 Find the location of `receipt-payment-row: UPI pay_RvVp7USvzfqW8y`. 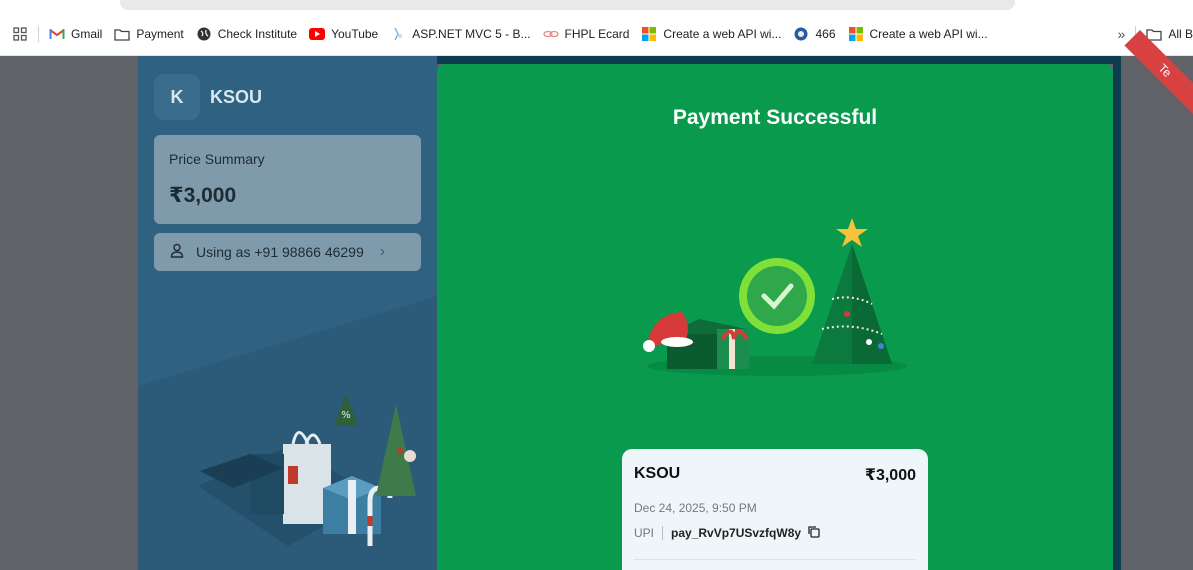

receipt-payment-row: UPI pay_RvVp7USvzfqW8y is located at coordinates (727, 533).